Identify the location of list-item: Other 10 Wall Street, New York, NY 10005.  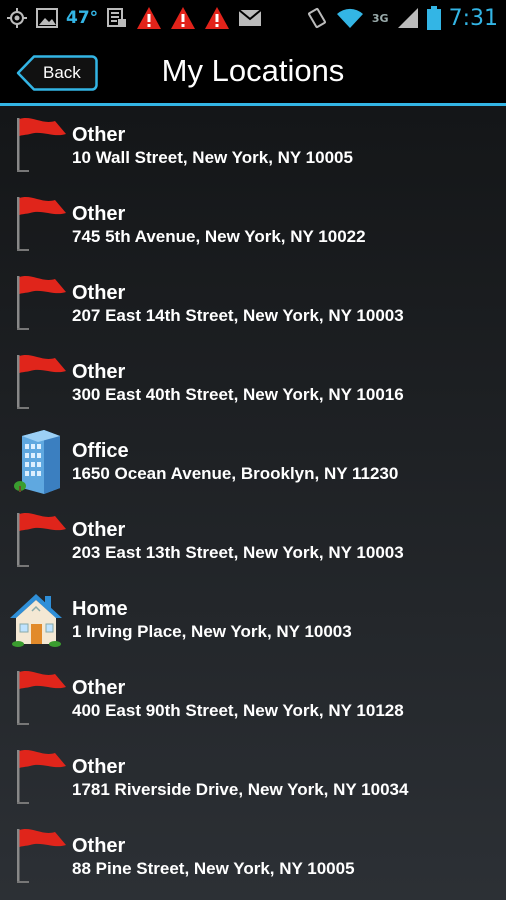
(253, 145).